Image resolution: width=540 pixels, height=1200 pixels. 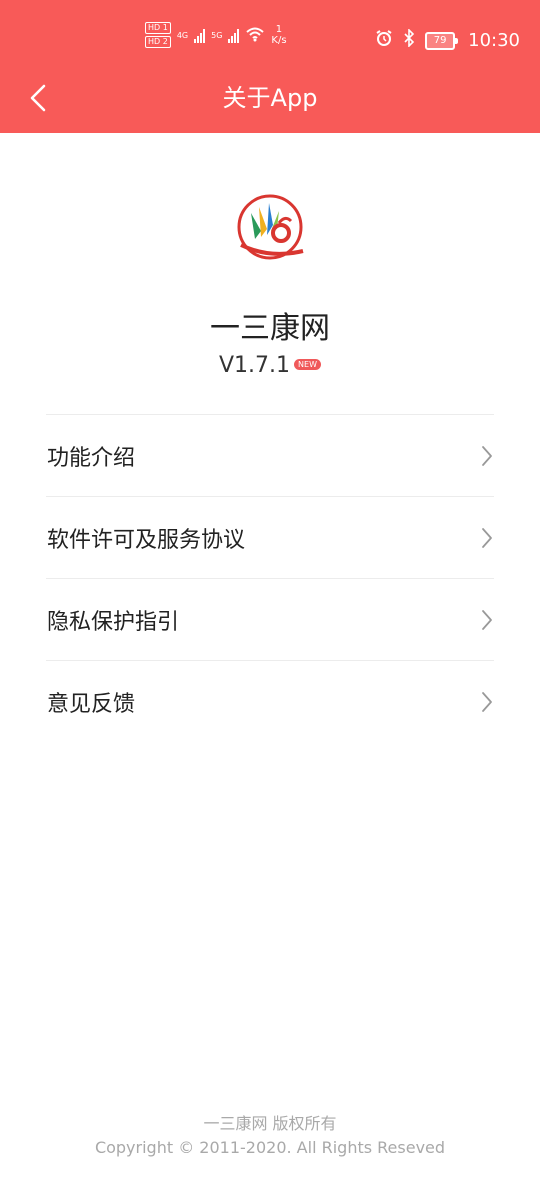 I want to click on battery-icon: 79, so click(x=442, y=40).